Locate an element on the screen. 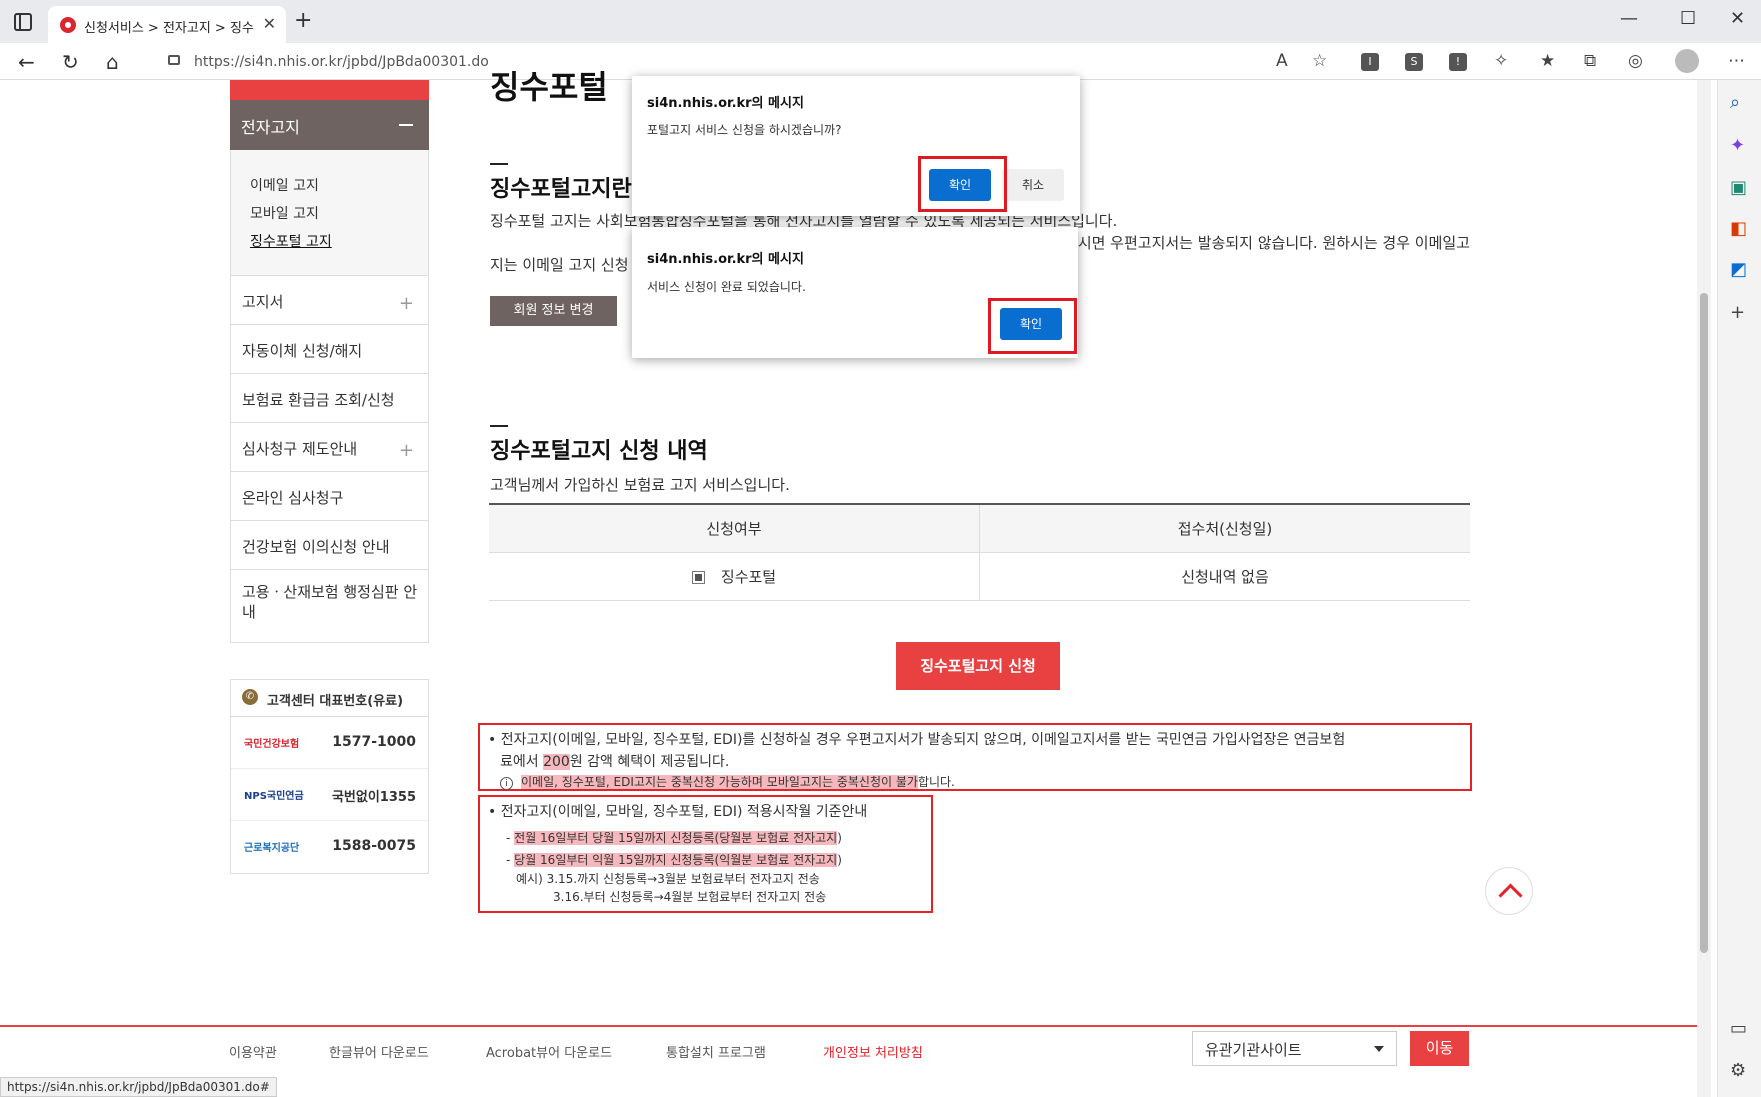  notice2-highlight: 전월 16일부터 당월 15일까지 신청등록(당월분 보험료 전자고지 is located at coordinates (676, 838).